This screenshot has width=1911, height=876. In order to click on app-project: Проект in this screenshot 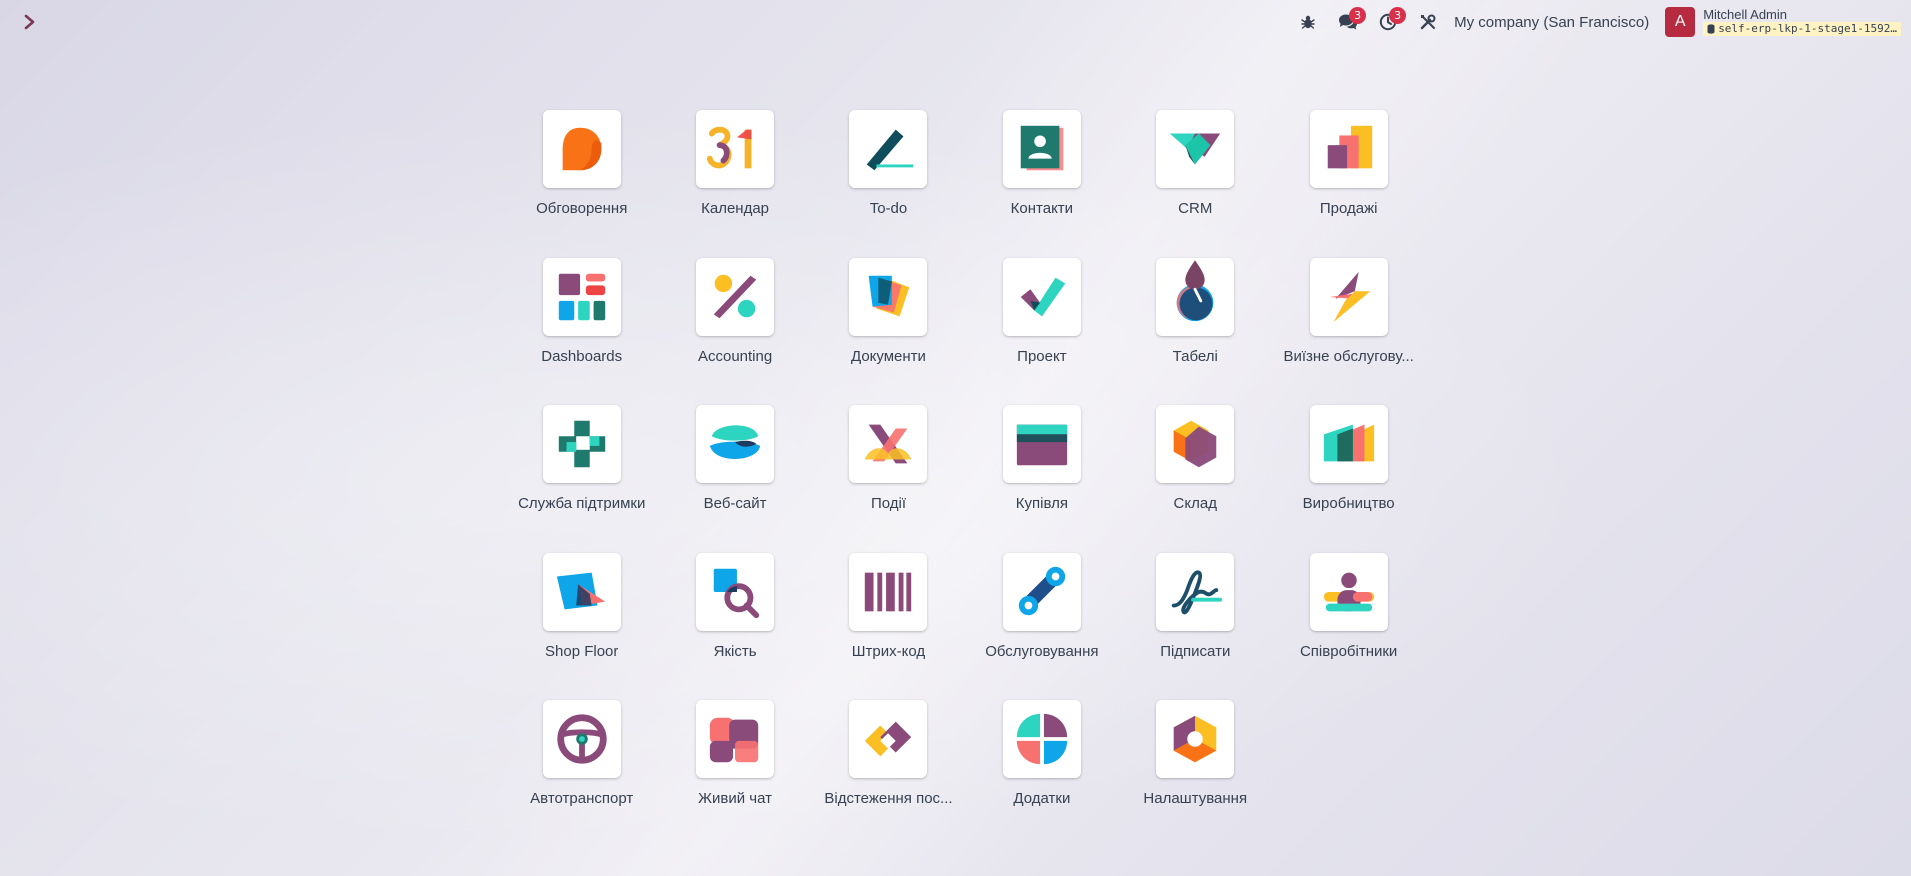, I will do `click(1041, 331)`.